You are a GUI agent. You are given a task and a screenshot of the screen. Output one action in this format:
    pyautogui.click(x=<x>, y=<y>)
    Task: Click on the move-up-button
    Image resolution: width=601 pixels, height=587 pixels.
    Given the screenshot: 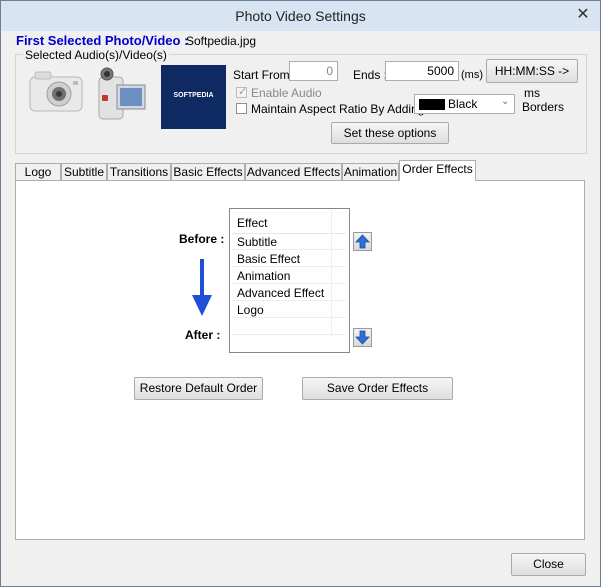 What is the action you would take?
    pyautogui.click(x=362, y=241)
    